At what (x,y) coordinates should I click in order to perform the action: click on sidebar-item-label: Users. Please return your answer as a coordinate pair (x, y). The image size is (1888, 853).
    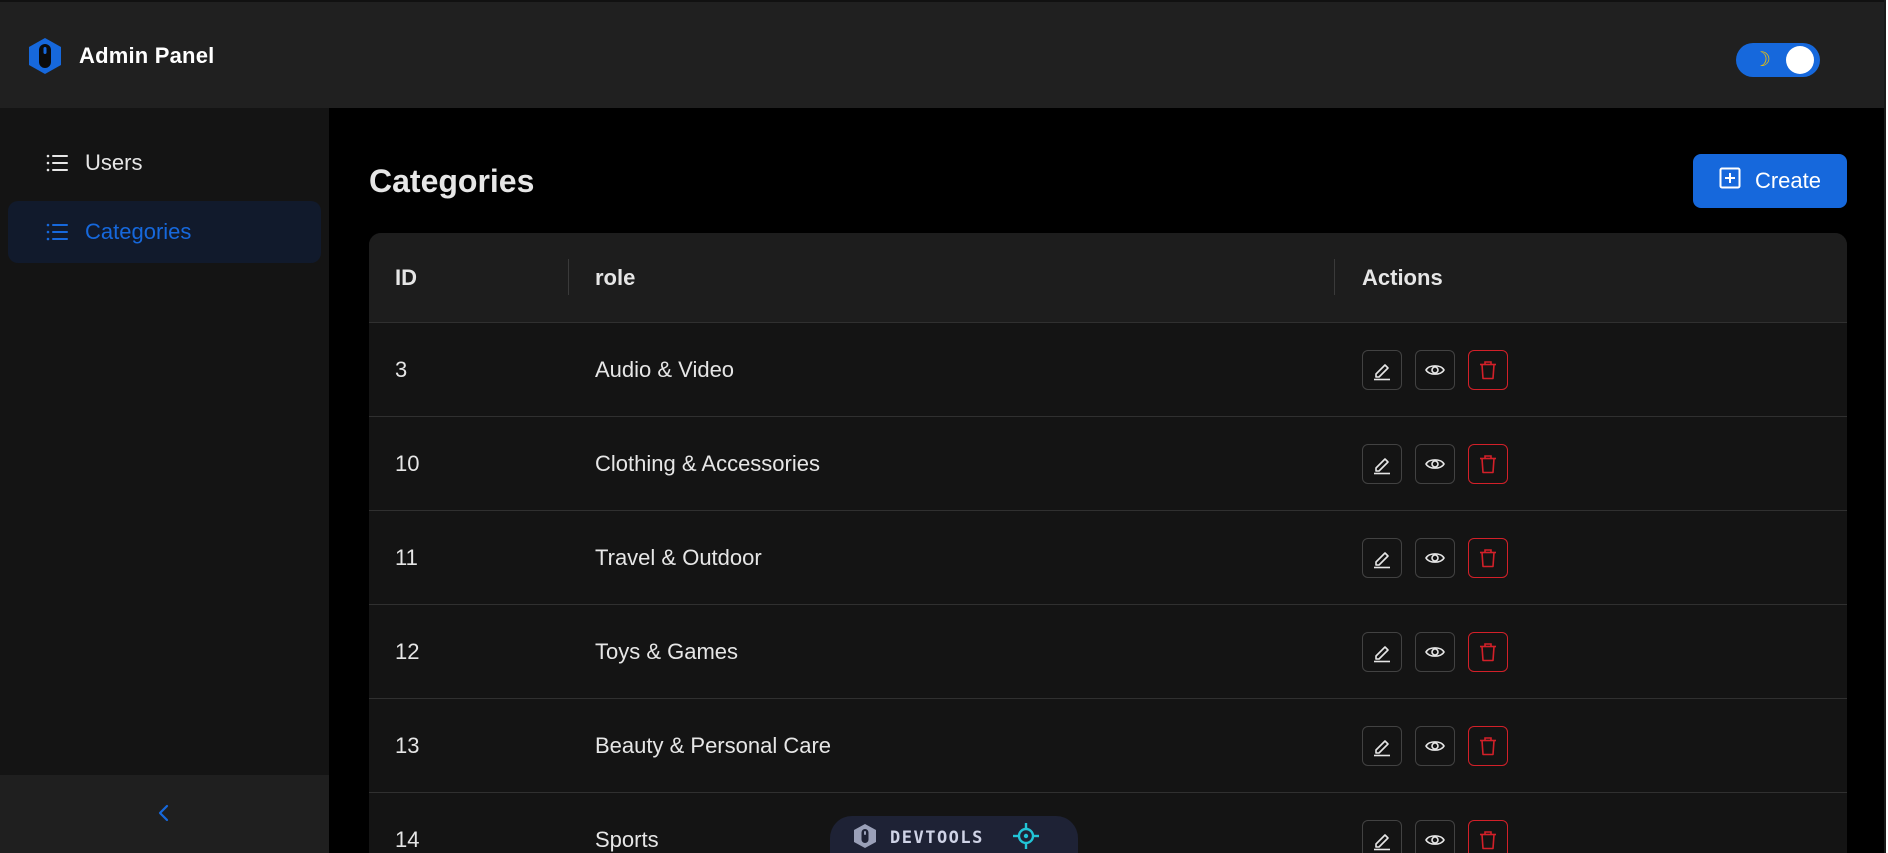
    Looking at the image, I should click on (114, 162).